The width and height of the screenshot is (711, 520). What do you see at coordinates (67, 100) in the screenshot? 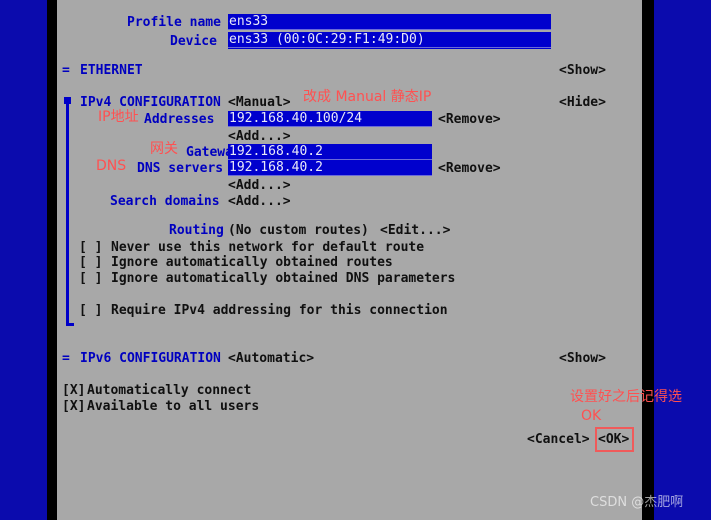
I see `ipv4-expanded-marker-icon` at bounding box center [67, 100].